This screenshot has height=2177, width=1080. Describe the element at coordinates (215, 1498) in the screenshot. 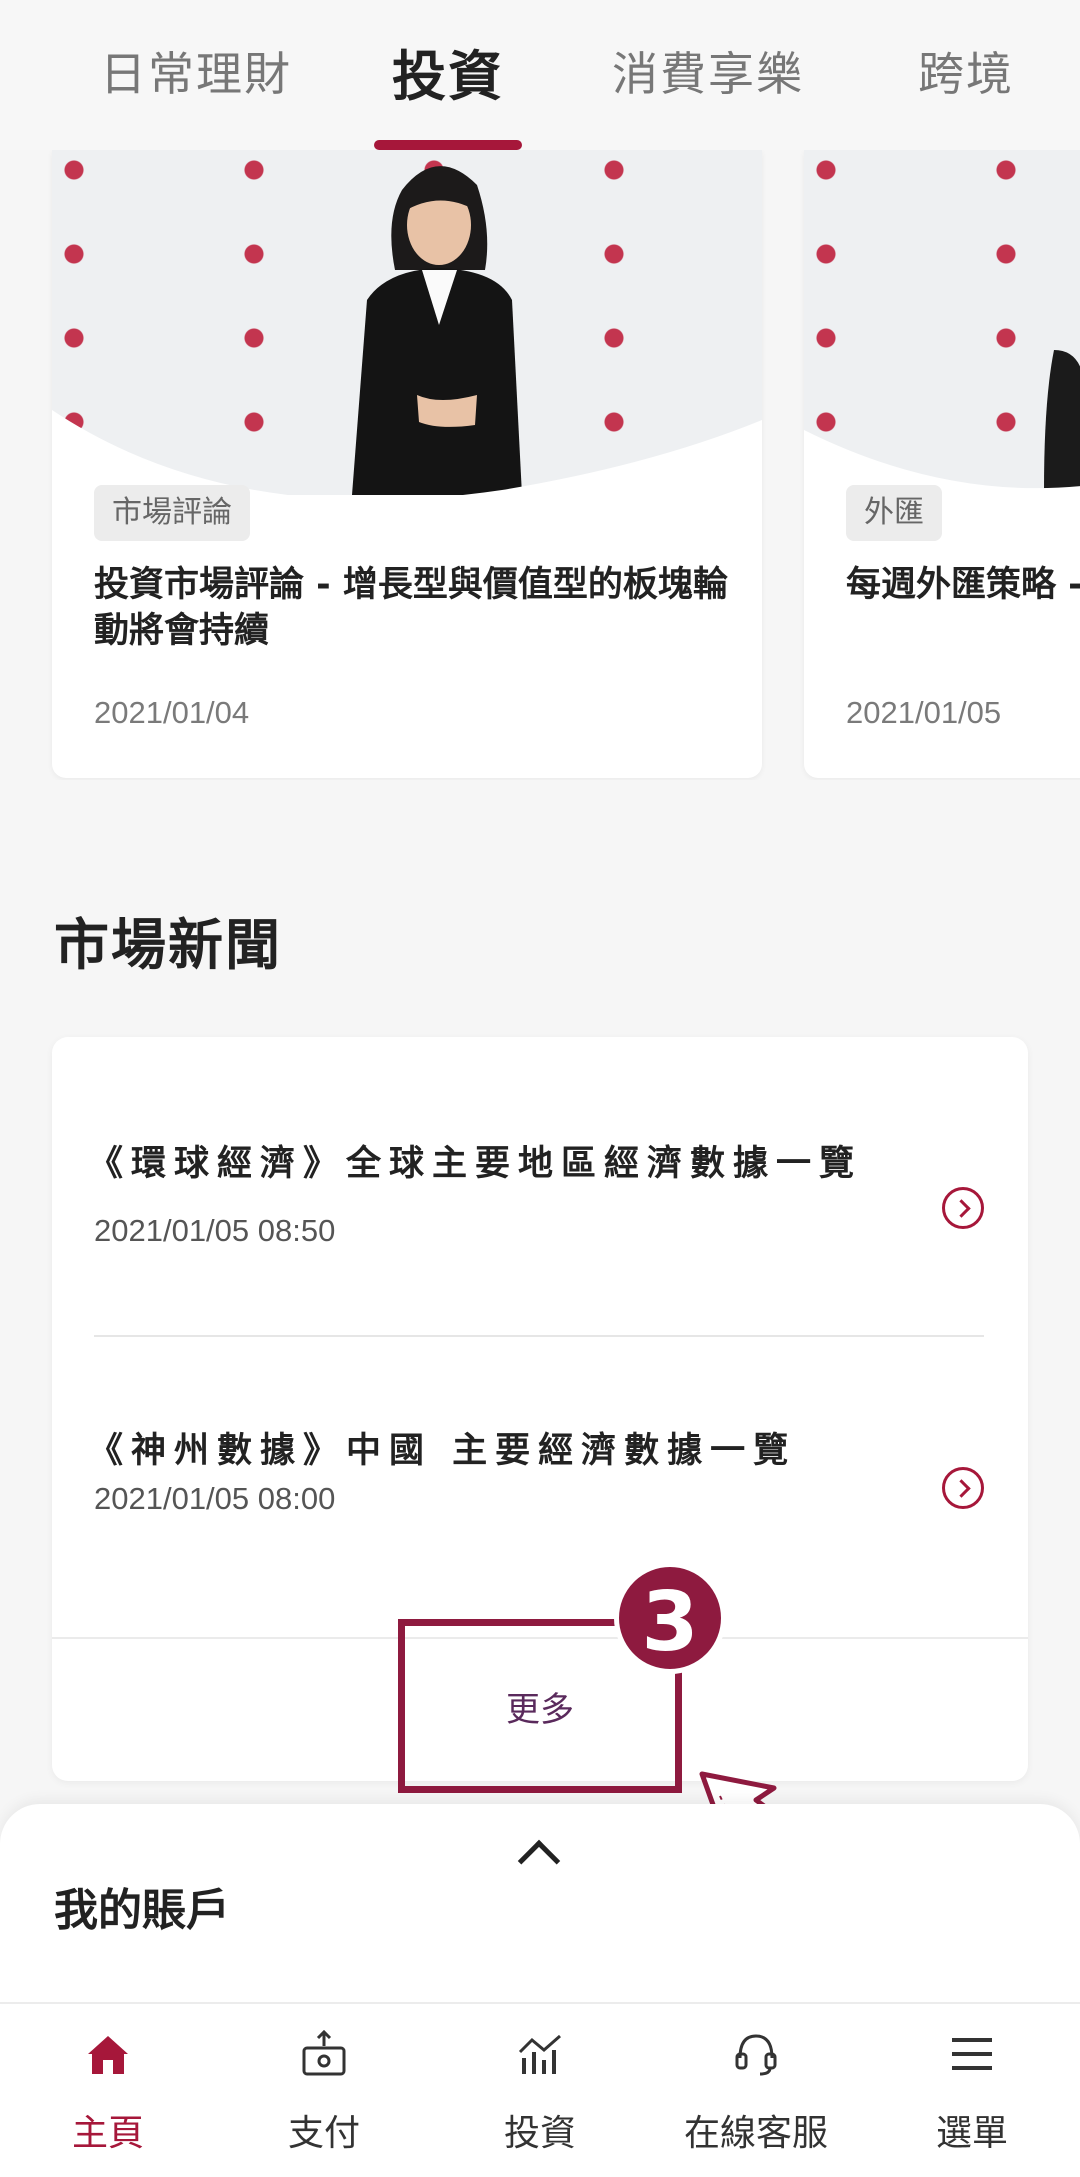

I see `news-date: 2021/01/05 08:00` at that location.